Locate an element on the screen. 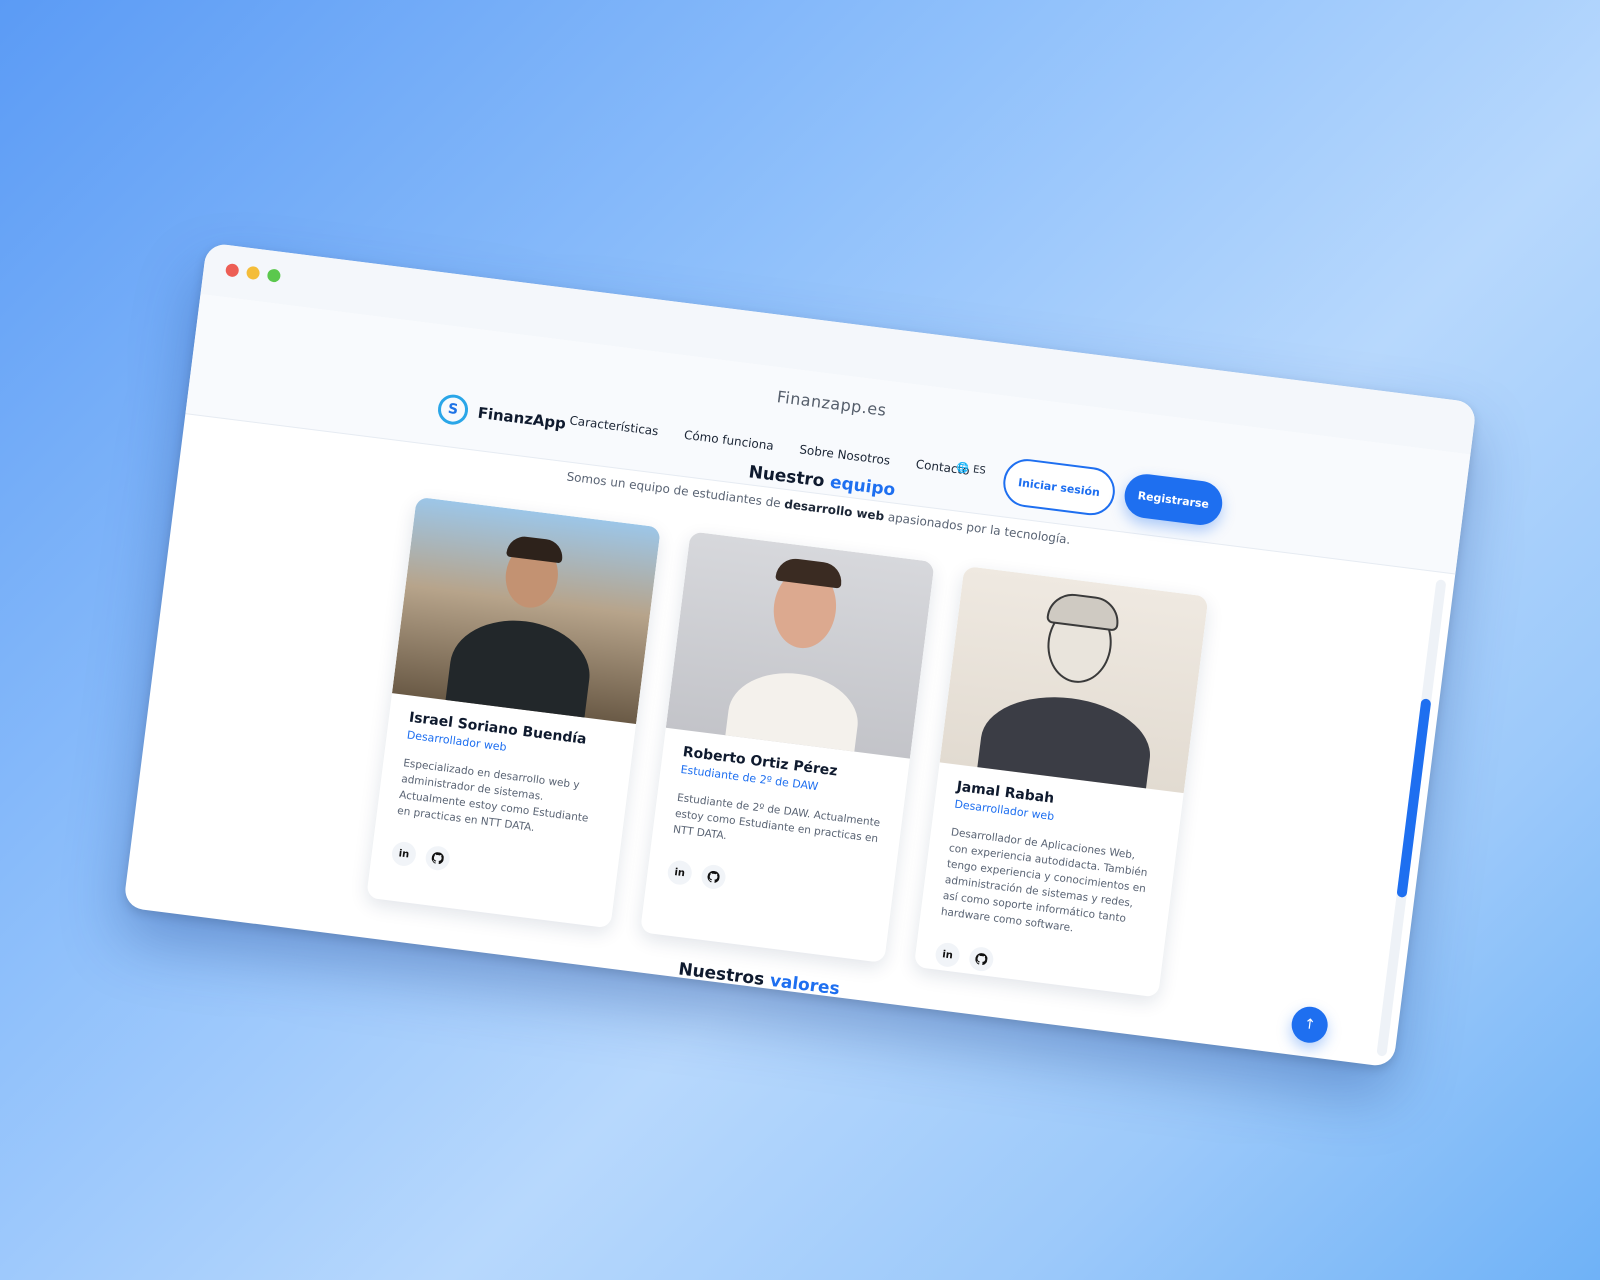 This screenshot has width=1600, height=1280. arrow-up-icon: ↑ is located at coordinates (1309, 1025).